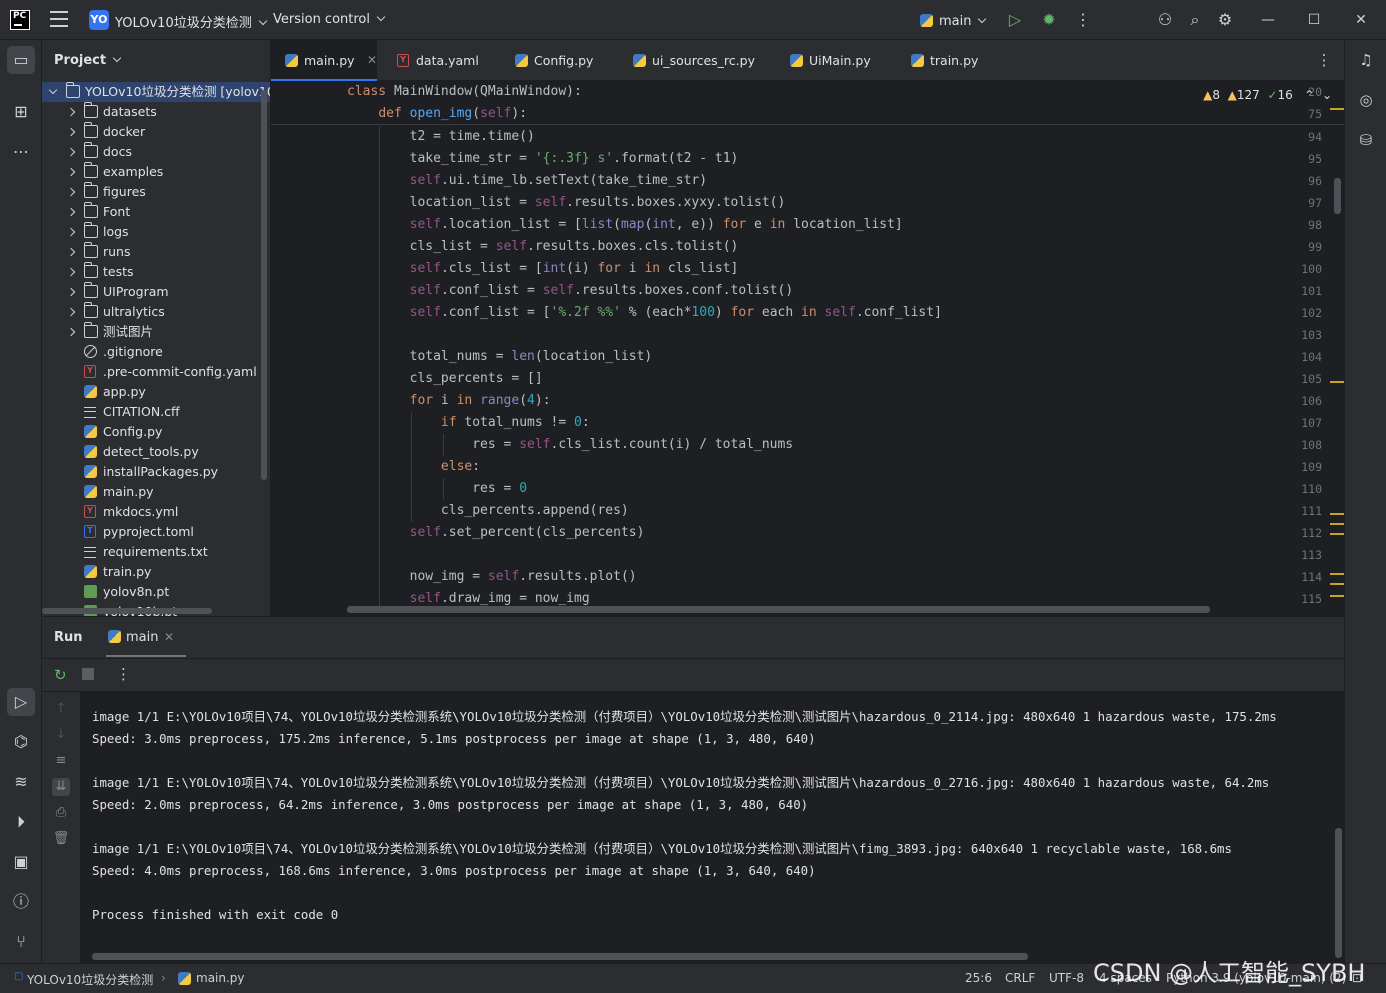 The width and height of the screenshot is (1386, 993). What do you see at coordinates (156, 252) in the screenshot?
I see `tree-folder: runs` at bounding box center [156, 252].